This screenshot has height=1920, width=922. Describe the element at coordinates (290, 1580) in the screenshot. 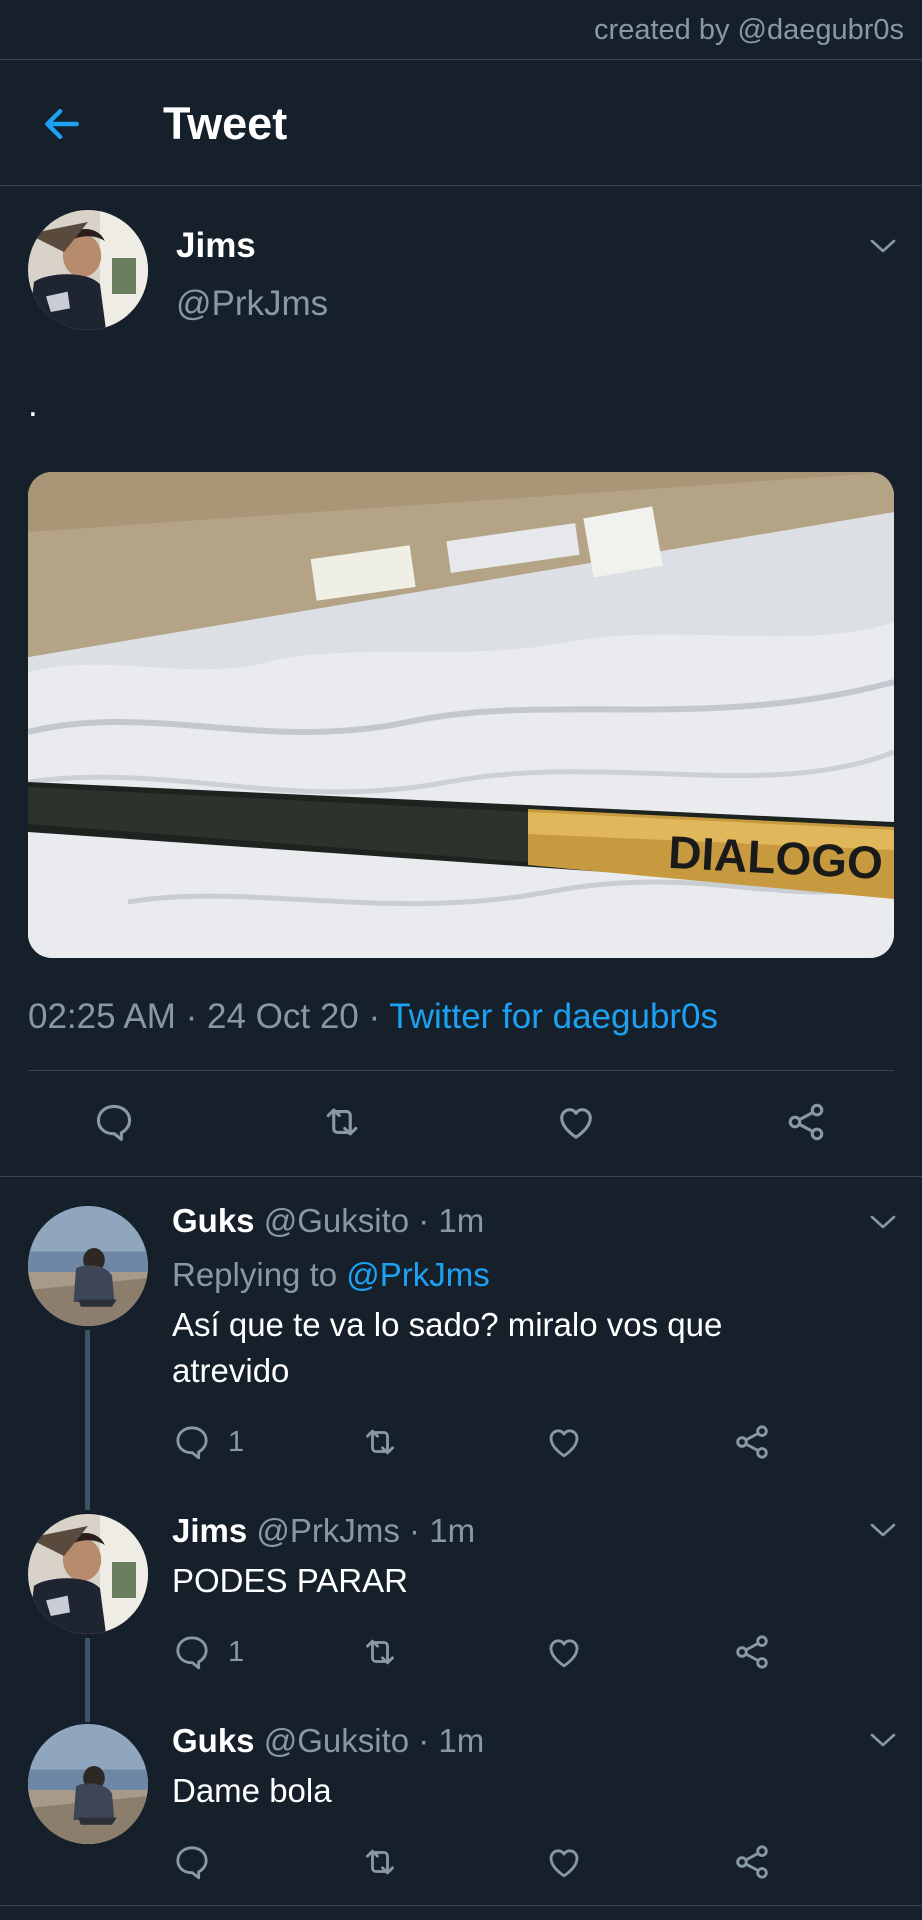

I see `reply-text: PODES PARAR` at that location.